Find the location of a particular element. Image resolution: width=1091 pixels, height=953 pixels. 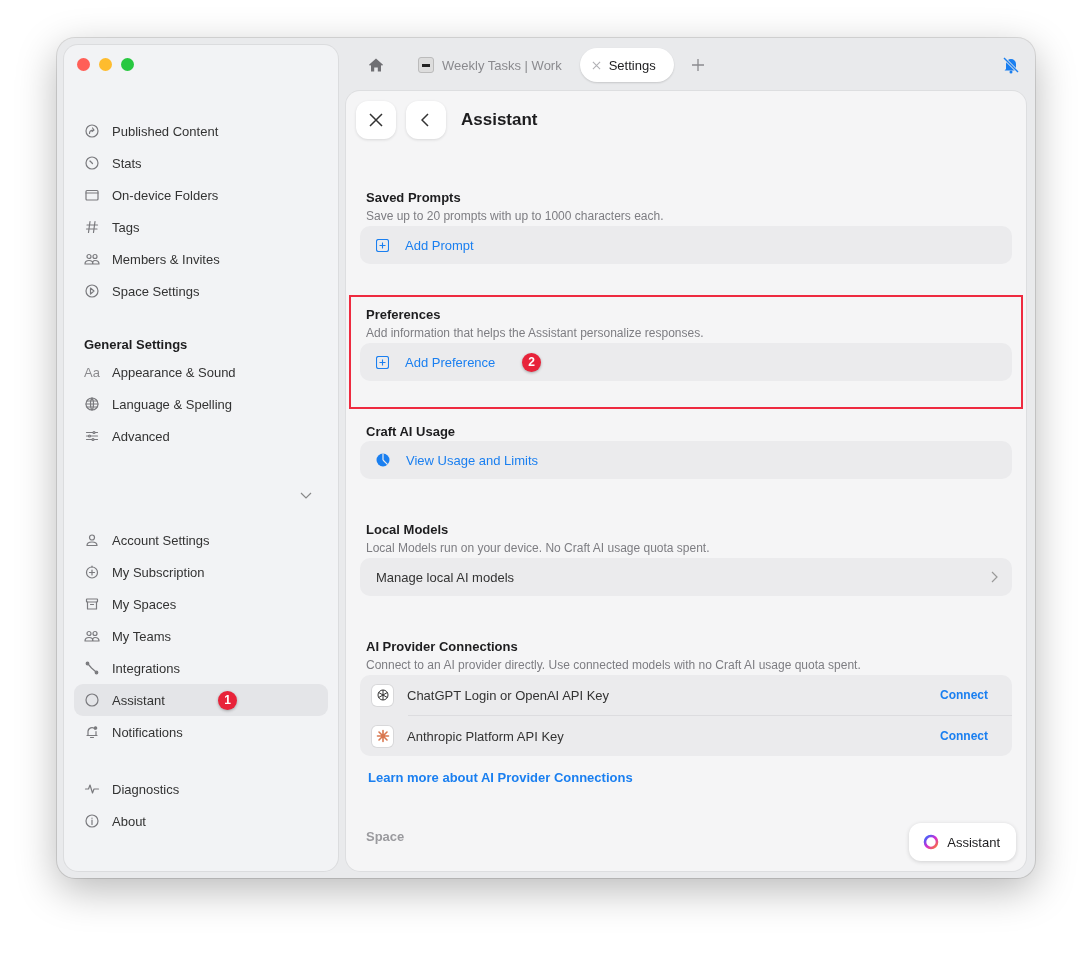

sidebar-item: Diagnostics is located at coordinates (201, 789).